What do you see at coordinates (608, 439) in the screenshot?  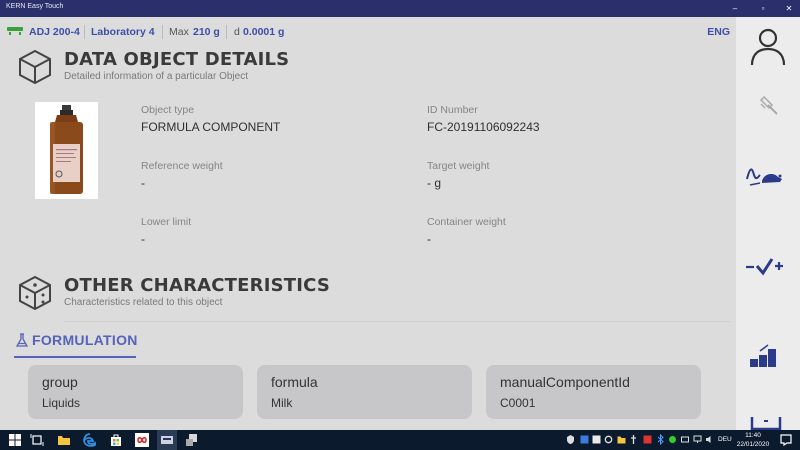 I see `tray-sync-icon` at bounding box center [608, 439].